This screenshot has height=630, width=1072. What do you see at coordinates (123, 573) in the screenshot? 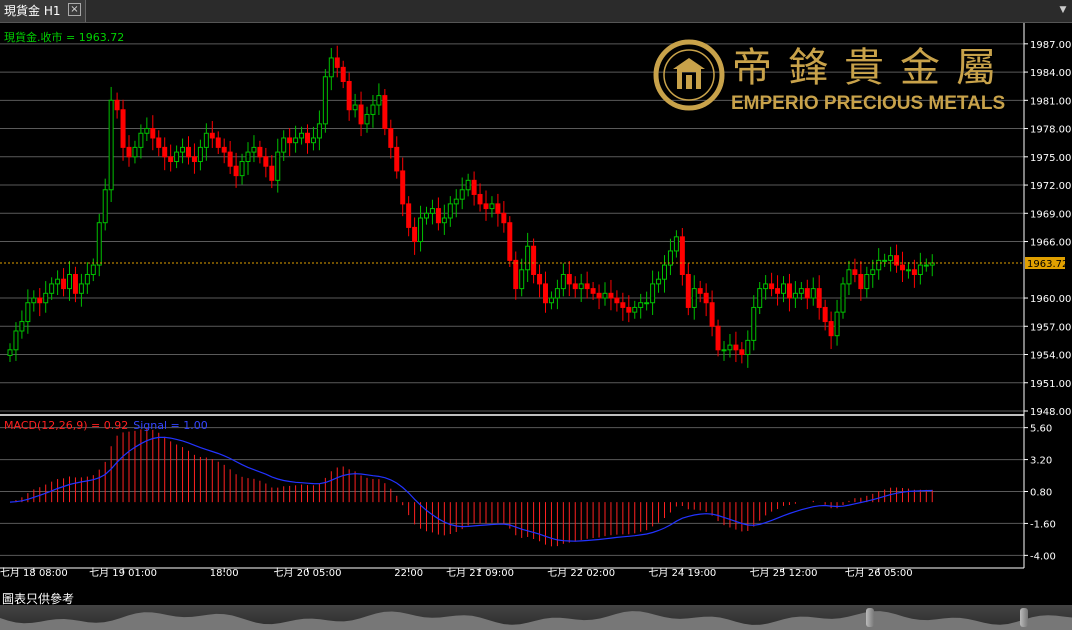
I see `x-tick-label: 七月 19 01:00` at bounding box center [123, 573].